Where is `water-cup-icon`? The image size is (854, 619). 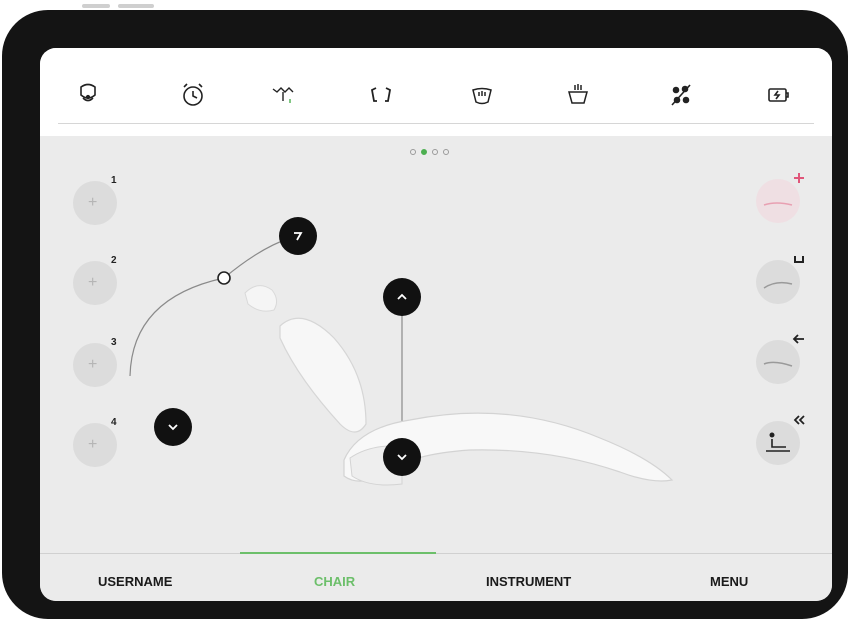
water-cup-icon is located at coordinates (482, 95).